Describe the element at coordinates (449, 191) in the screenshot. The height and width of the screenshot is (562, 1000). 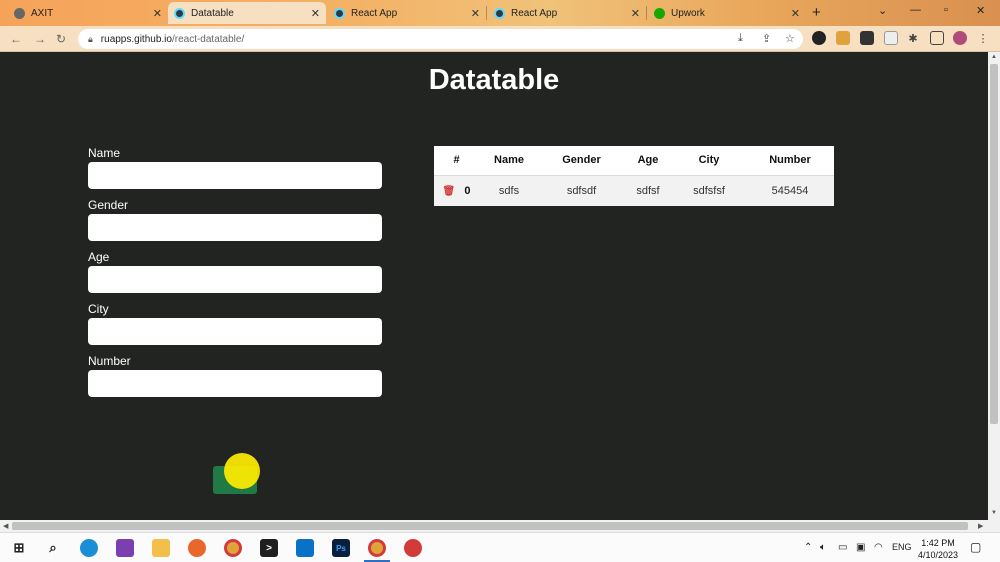
I see `trash-icon: 🗑︎` at that location.